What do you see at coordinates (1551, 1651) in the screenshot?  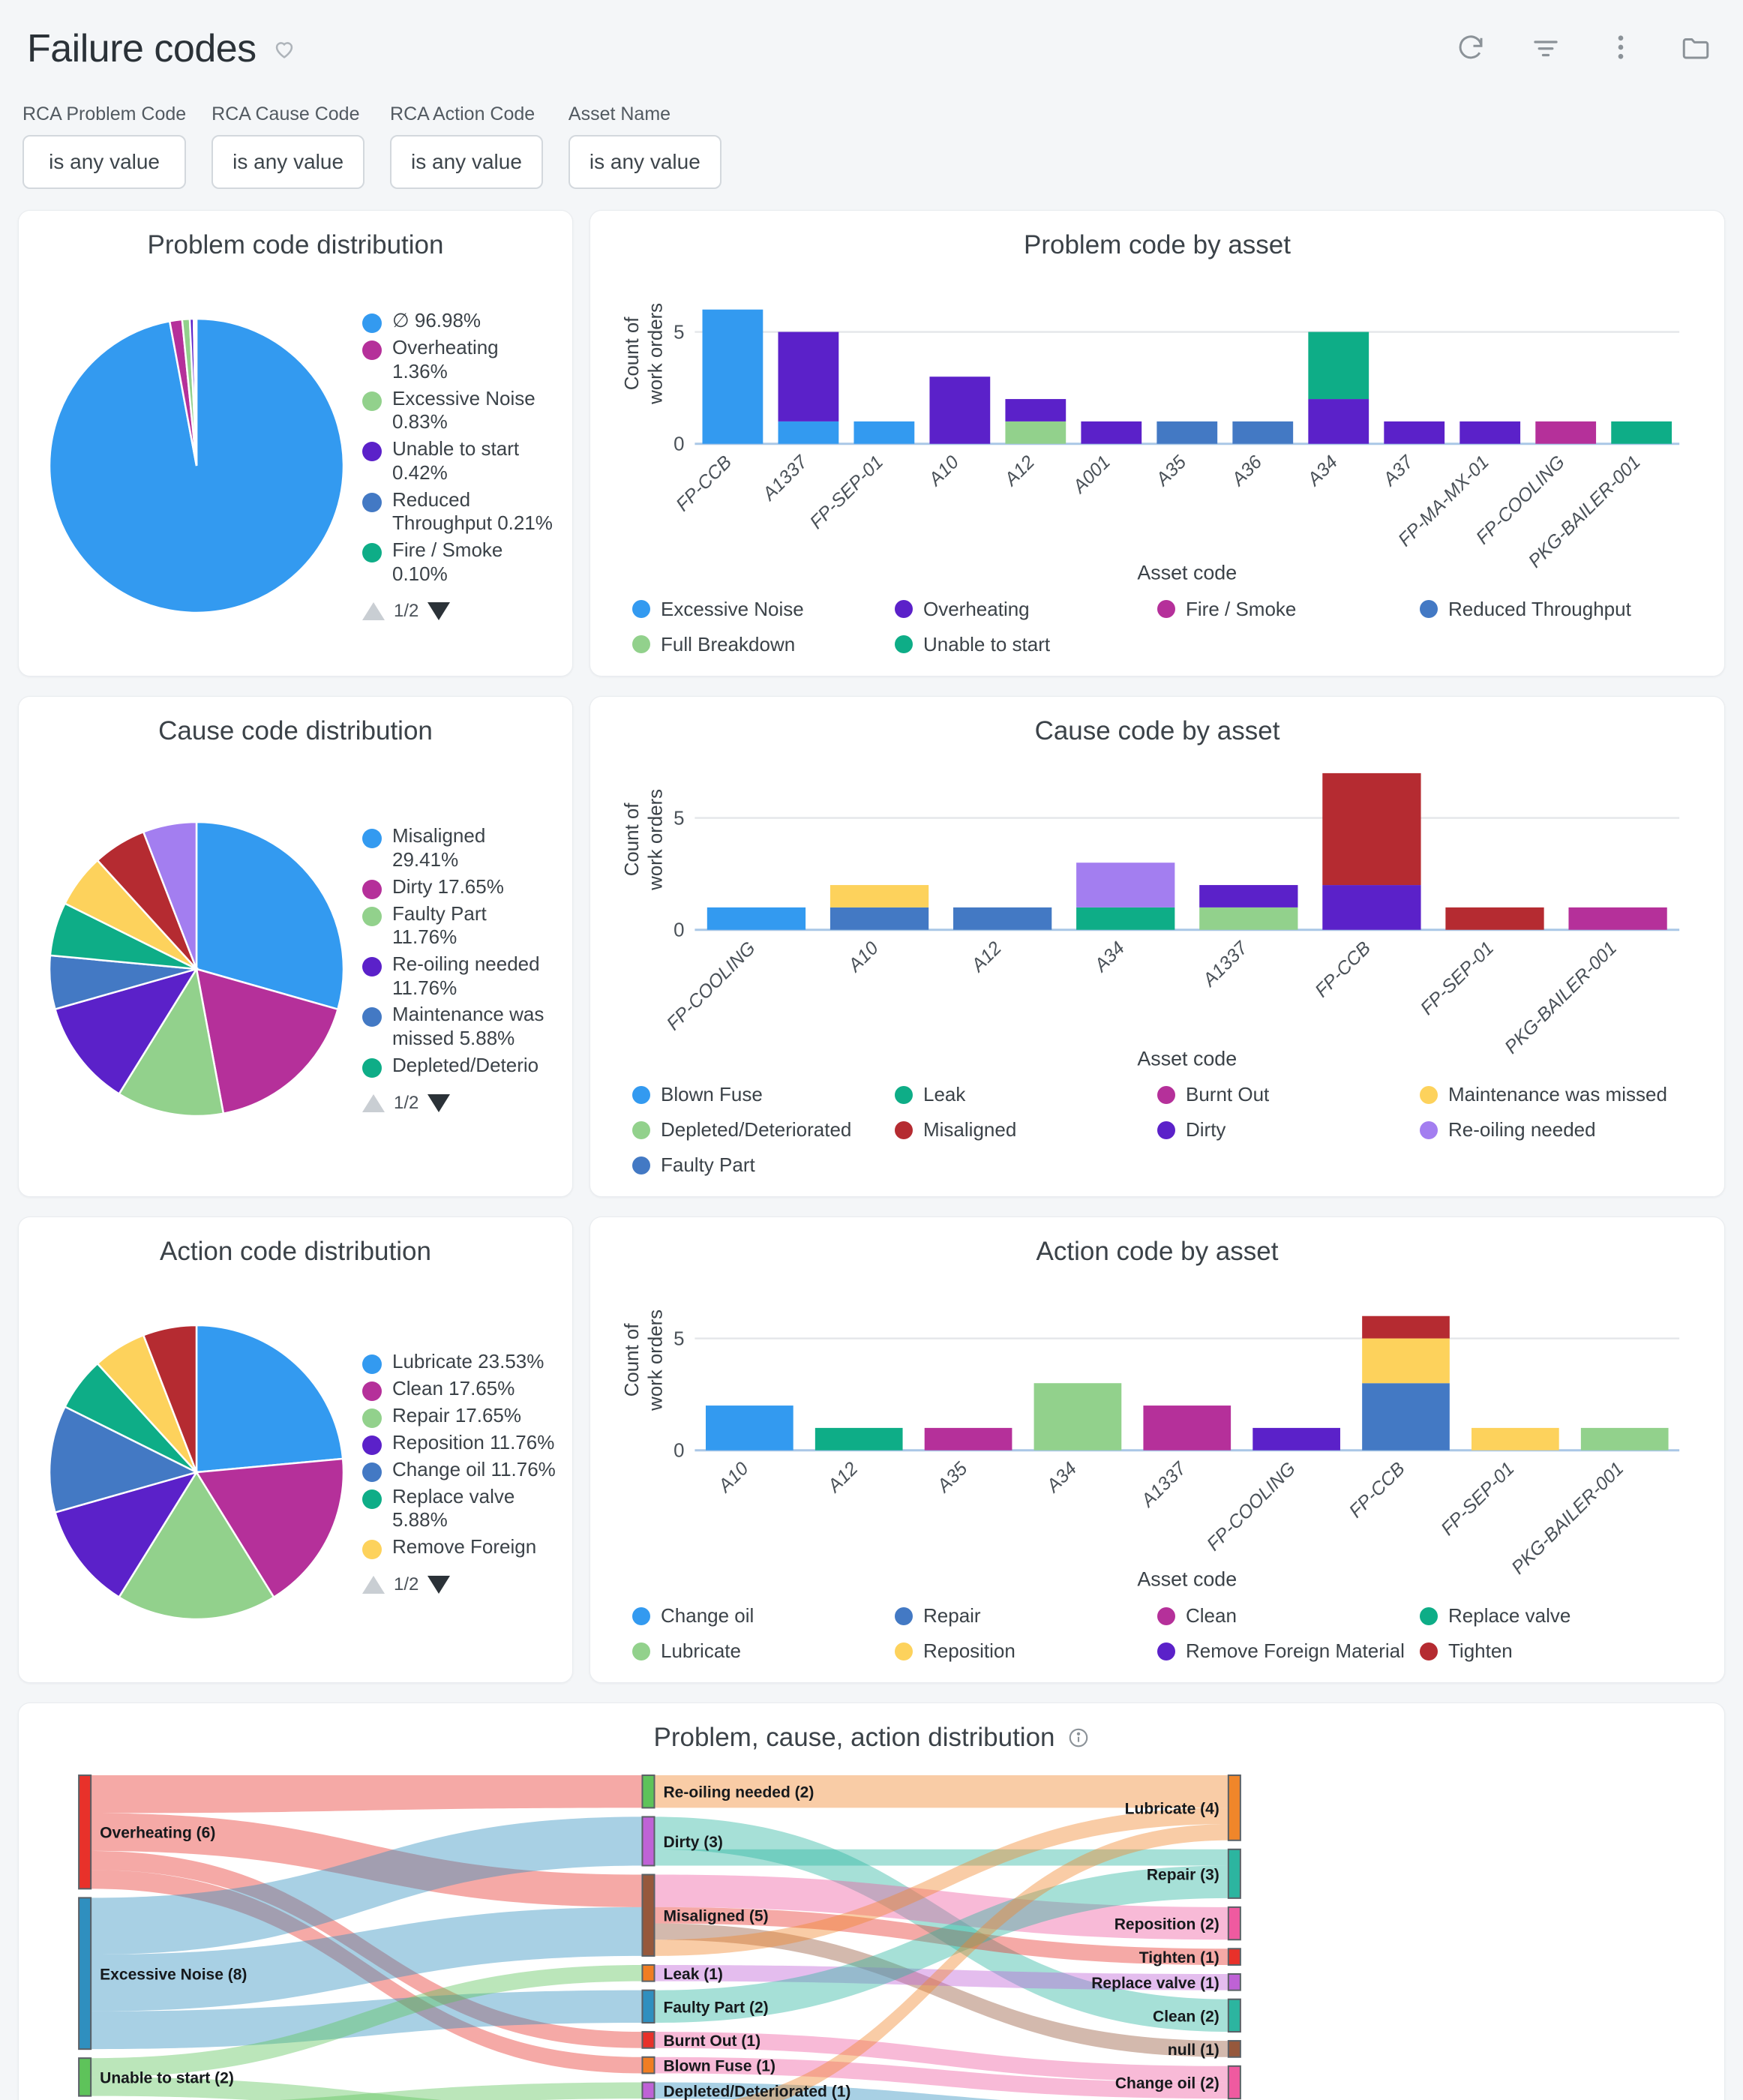 I see `legend-item: Tighten` at bounding box center [1551, 1651].